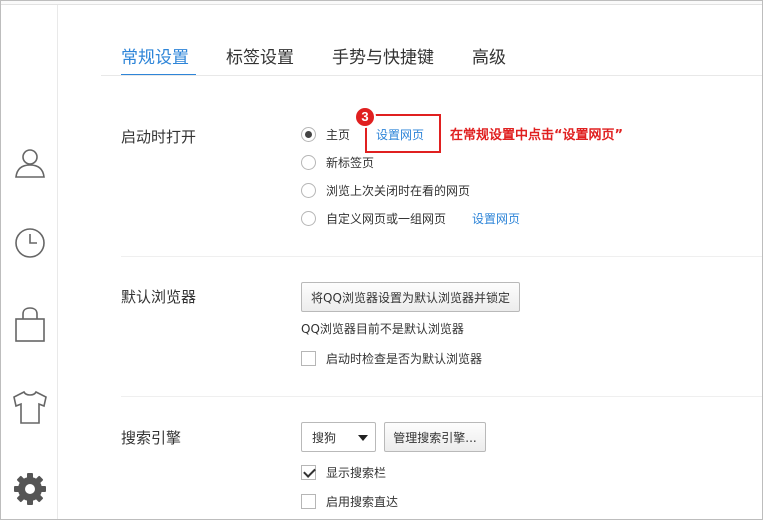  I want to click on show-search-bar-label: 显示搜索栏, so click(356, 472).